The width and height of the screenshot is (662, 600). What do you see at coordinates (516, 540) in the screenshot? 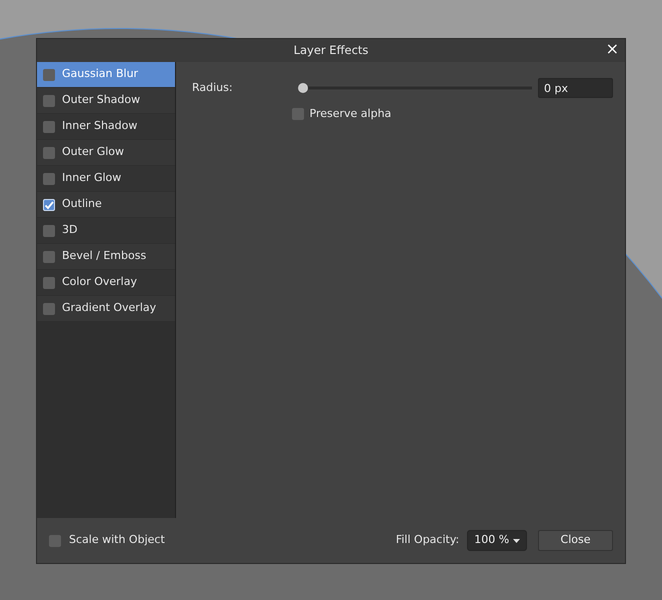
I see `caret-icon` at bounding box center [516, 540].